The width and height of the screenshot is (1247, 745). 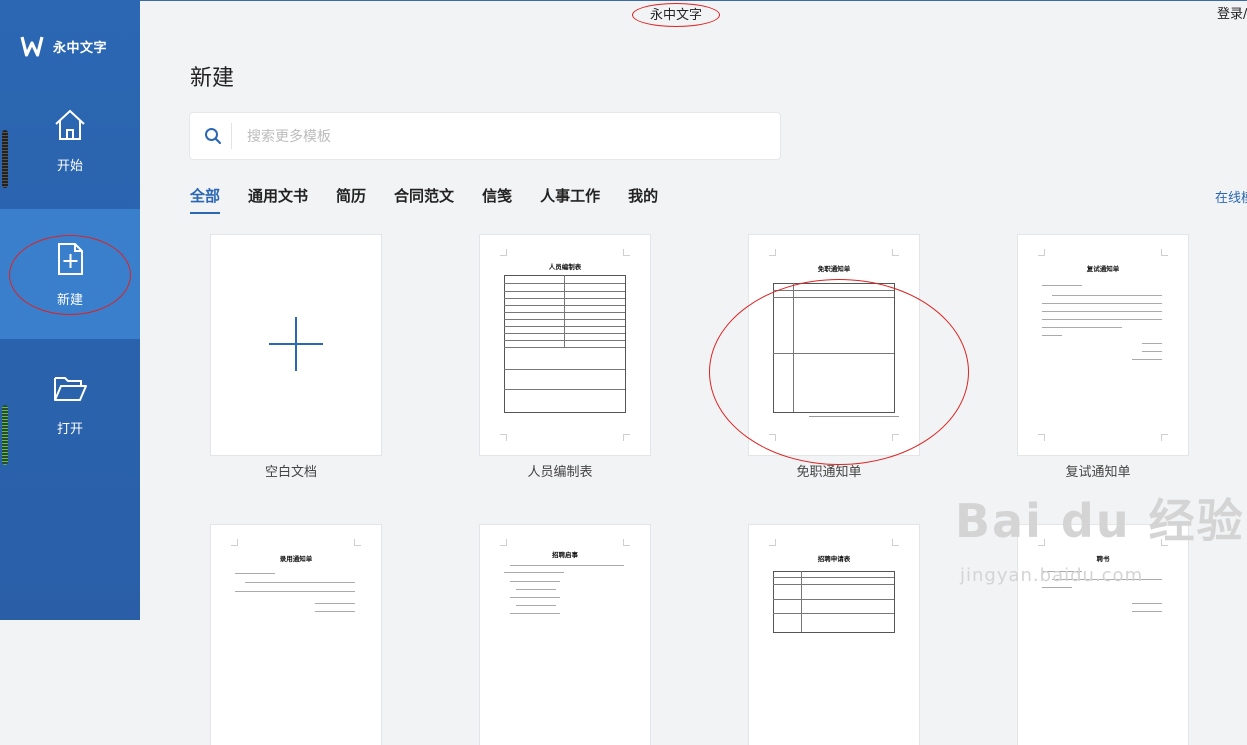 What do you see at coordinates (296, 635) in the screenshot?
I see `template-card-offer-notice: 录用通知单` at bounding box center [296, 635].